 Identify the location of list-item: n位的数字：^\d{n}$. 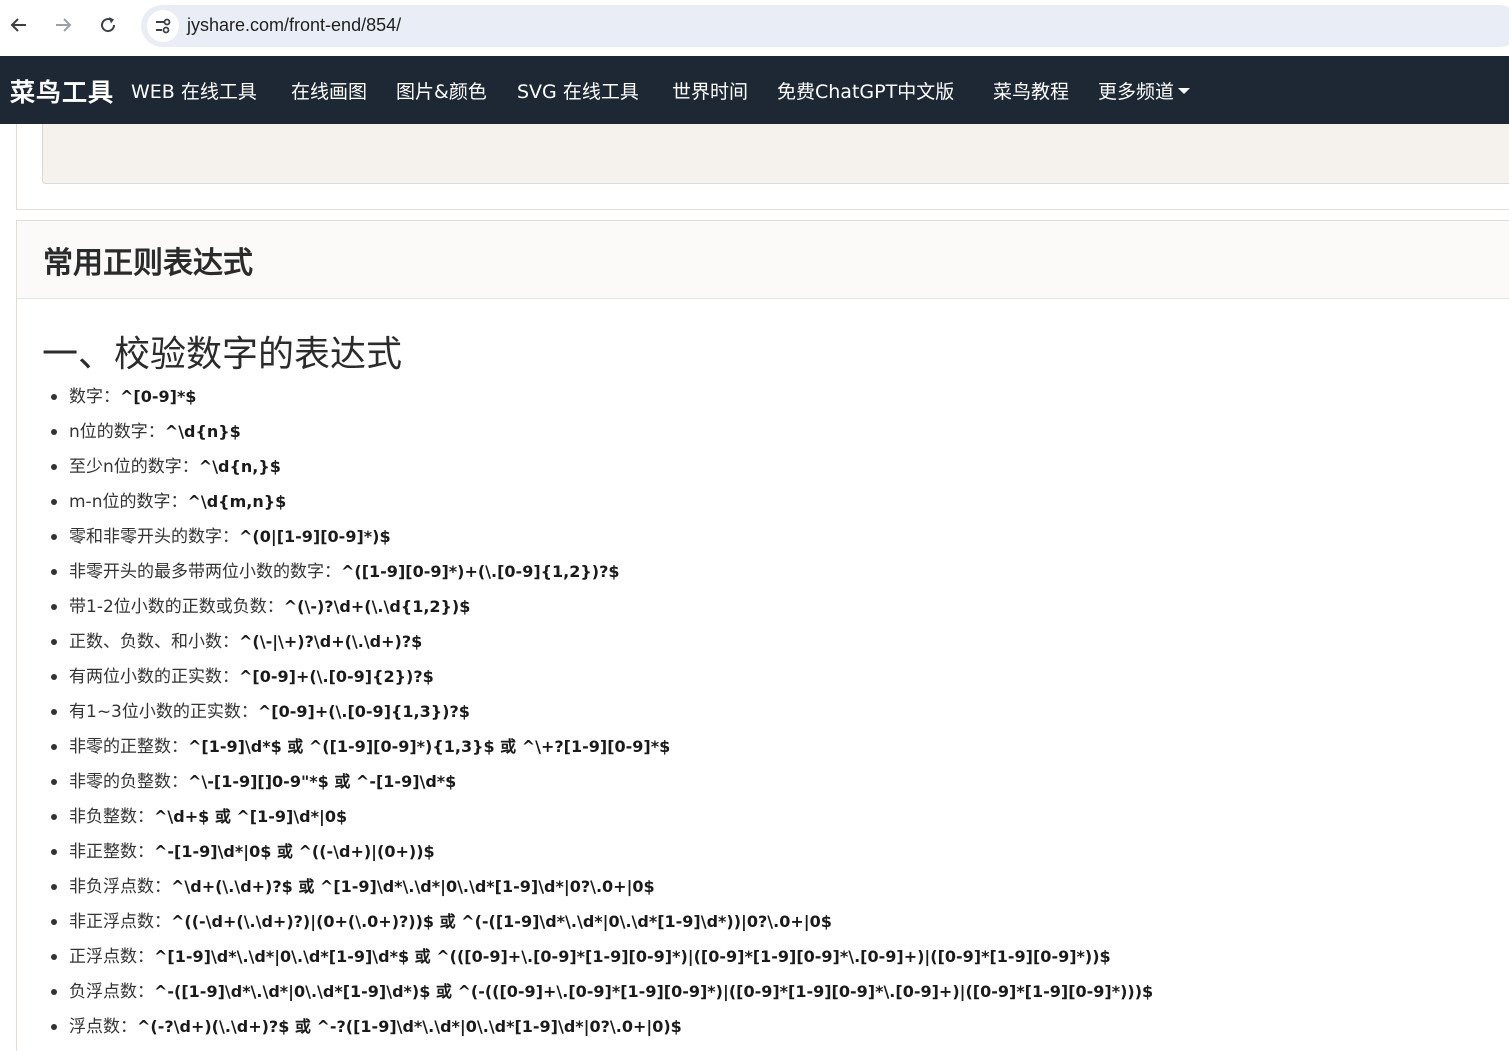
(601, 431).